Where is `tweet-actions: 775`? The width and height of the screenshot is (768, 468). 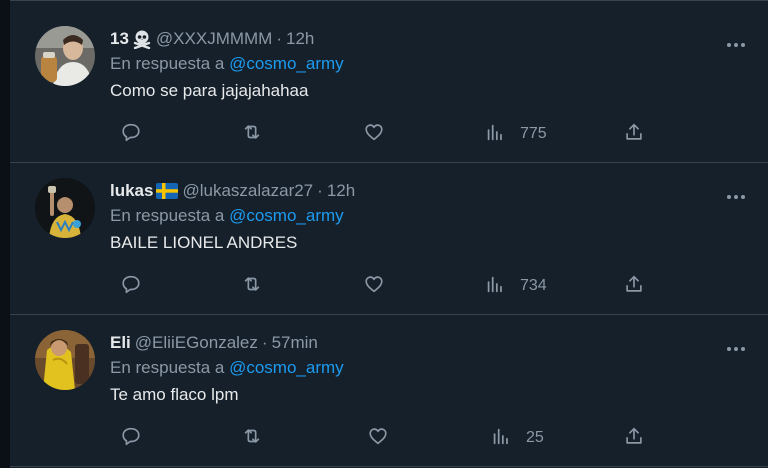
tweet-actions: 775 is located at coordinates (380, 135).